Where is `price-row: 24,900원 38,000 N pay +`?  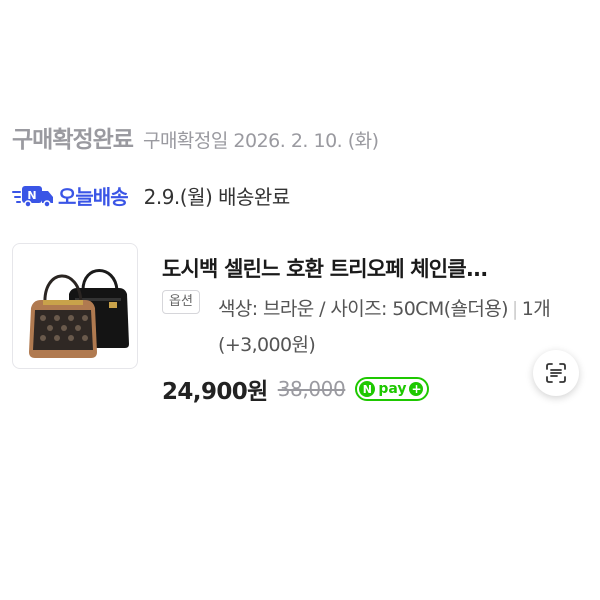
price-row: 24,900원 38,000 N pay + is located at coordinates (296, 389).